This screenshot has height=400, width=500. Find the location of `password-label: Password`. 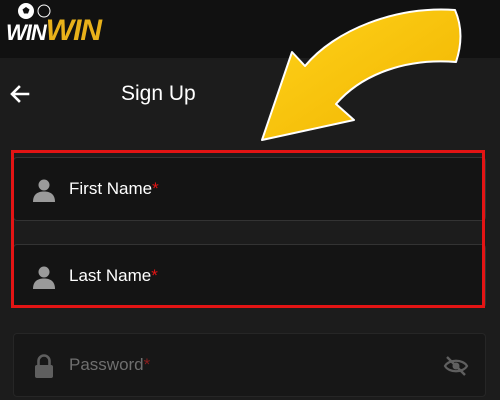

password-label: Password is located at coordinates (106, 364).